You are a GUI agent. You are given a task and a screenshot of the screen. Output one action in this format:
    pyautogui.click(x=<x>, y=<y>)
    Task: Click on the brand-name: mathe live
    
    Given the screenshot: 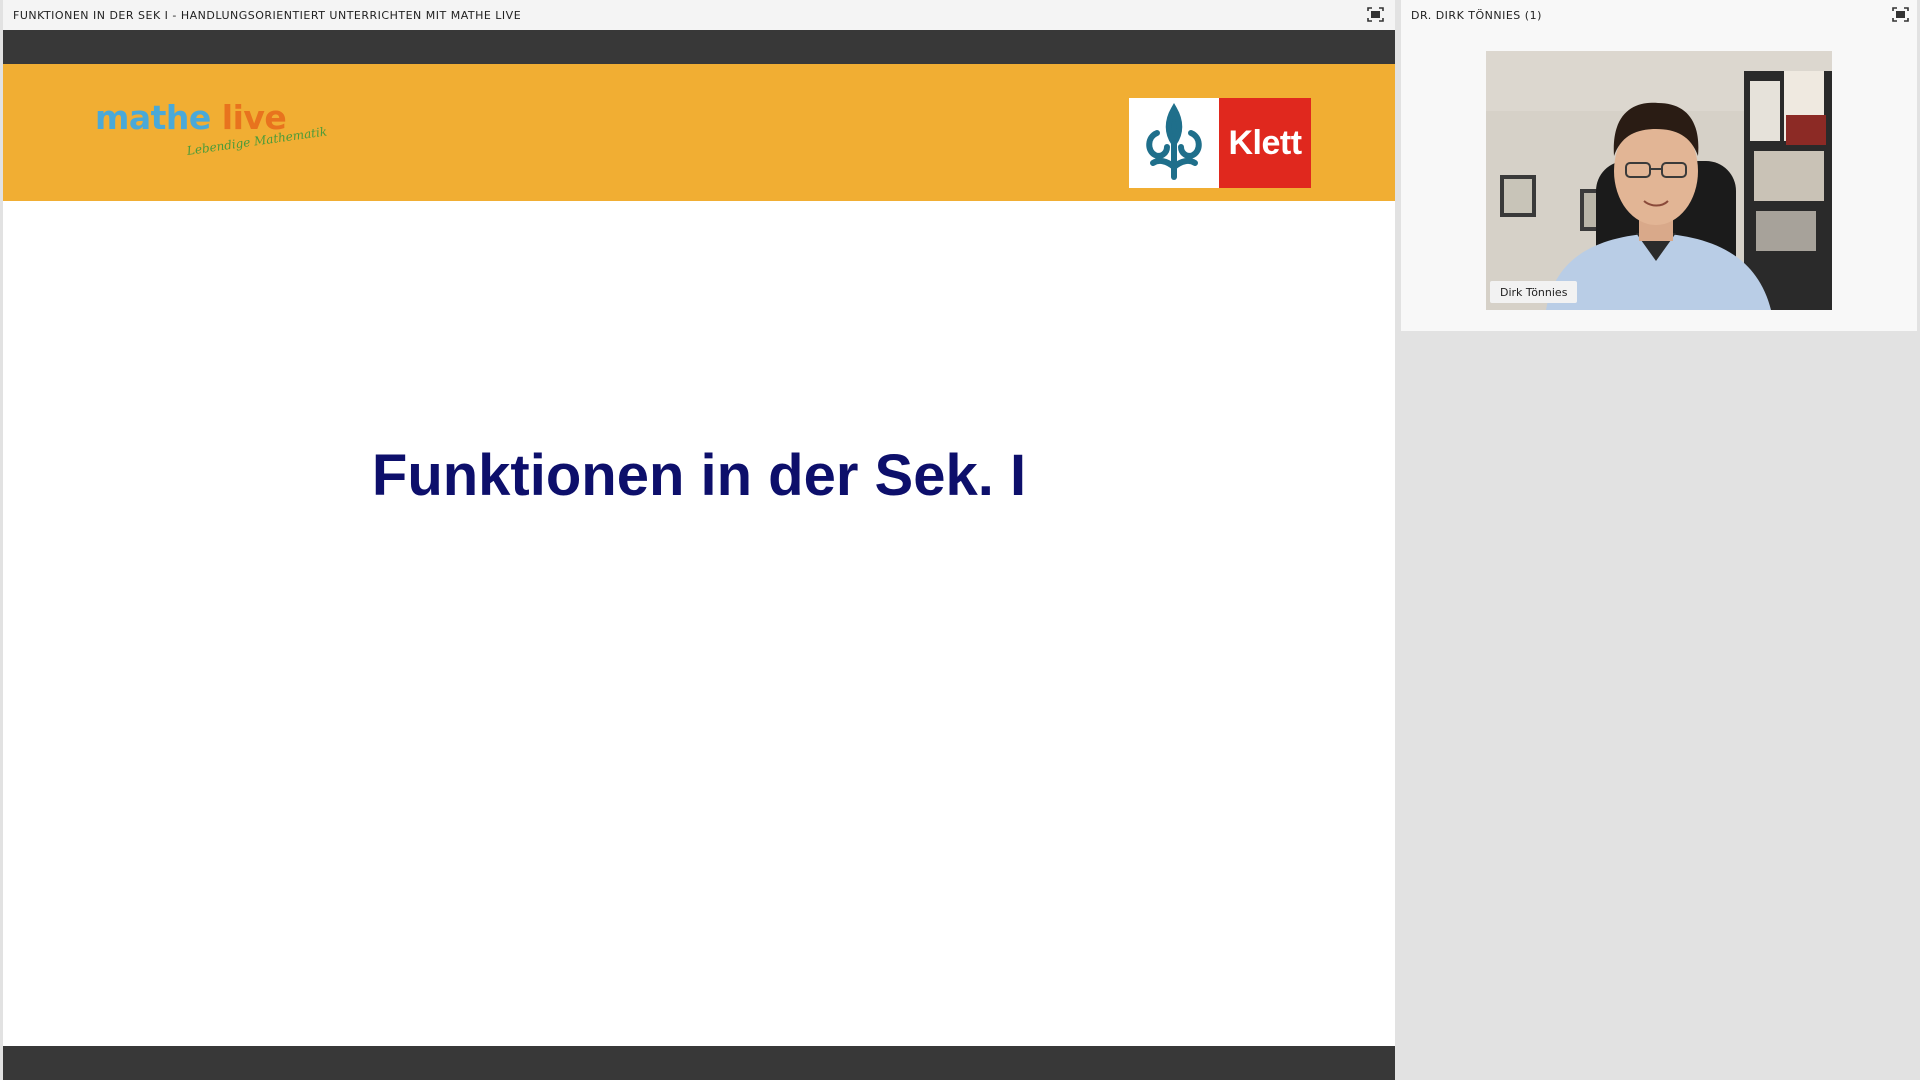 What is the action you would take?
    pyautogui.click(x=191, y=117)
    